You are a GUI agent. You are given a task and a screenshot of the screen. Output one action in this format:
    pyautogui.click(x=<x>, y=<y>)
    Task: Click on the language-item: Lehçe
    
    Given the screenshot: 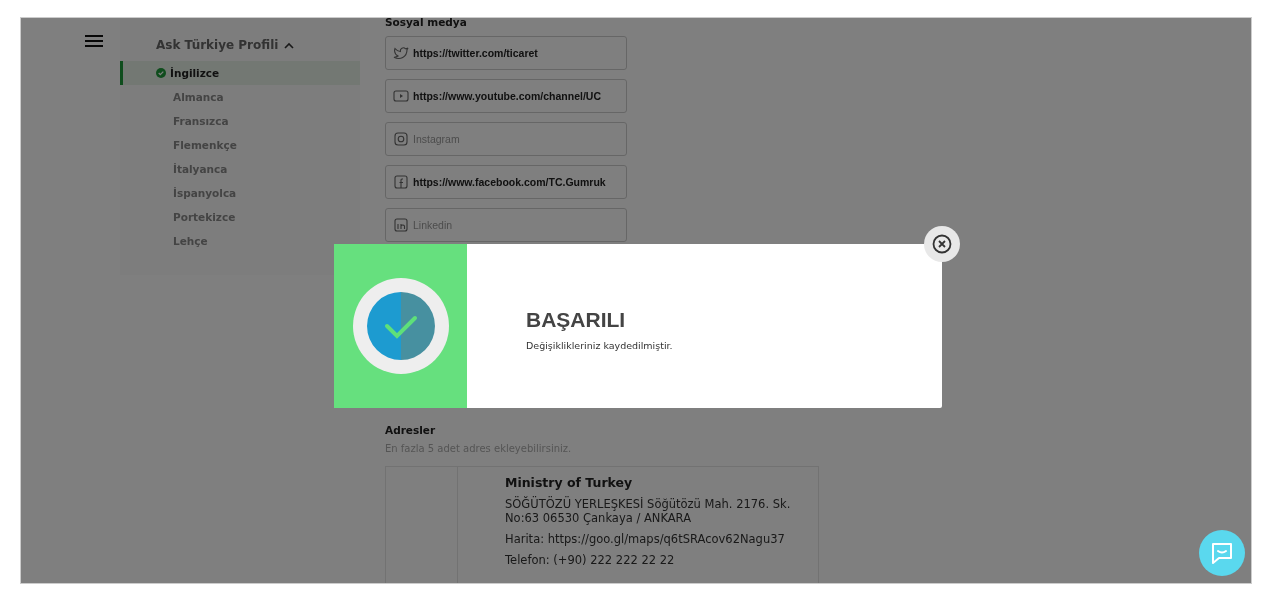 What is the action you would take?
    pyautogui.click(x=240, y=241)
    